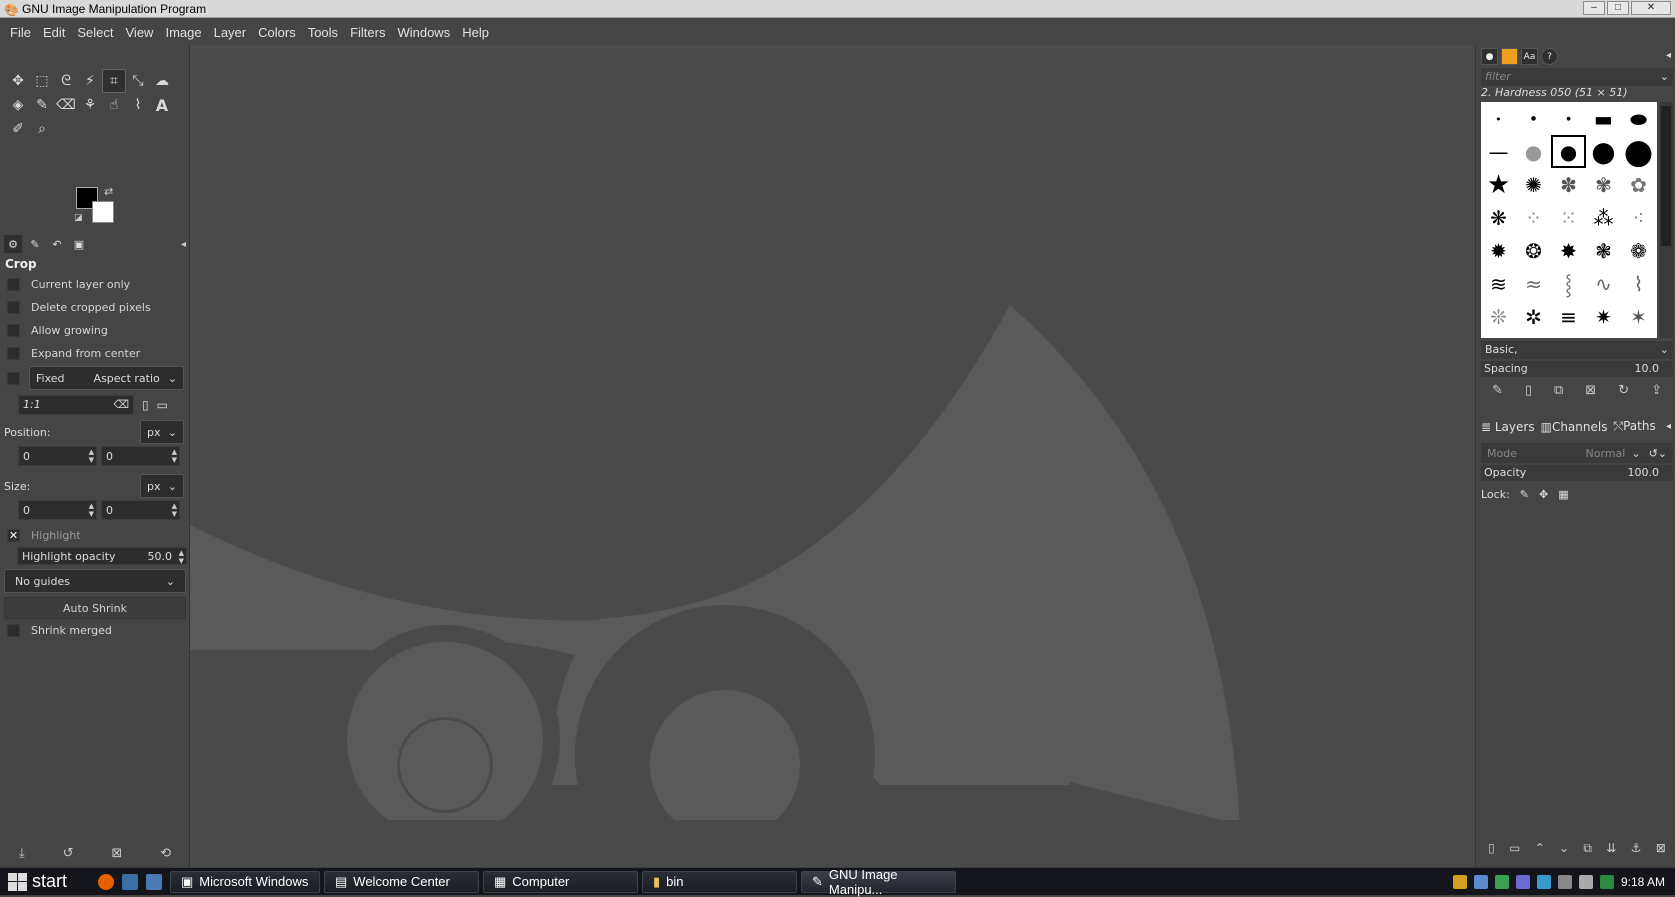  What do you see at coordinates (367, 32) in the screenshot?
I see `menu-filters: Filters` at bounding box center [367, 32].